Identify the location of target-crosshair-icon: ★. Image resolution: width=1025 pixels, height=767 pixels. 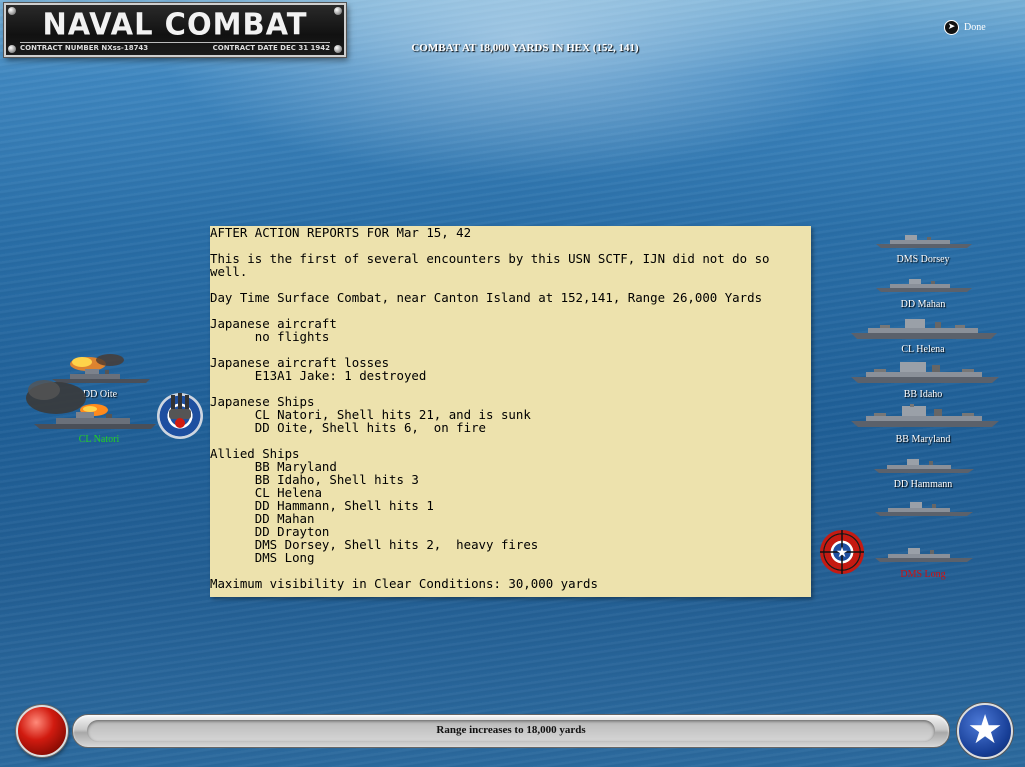
(842, 552).